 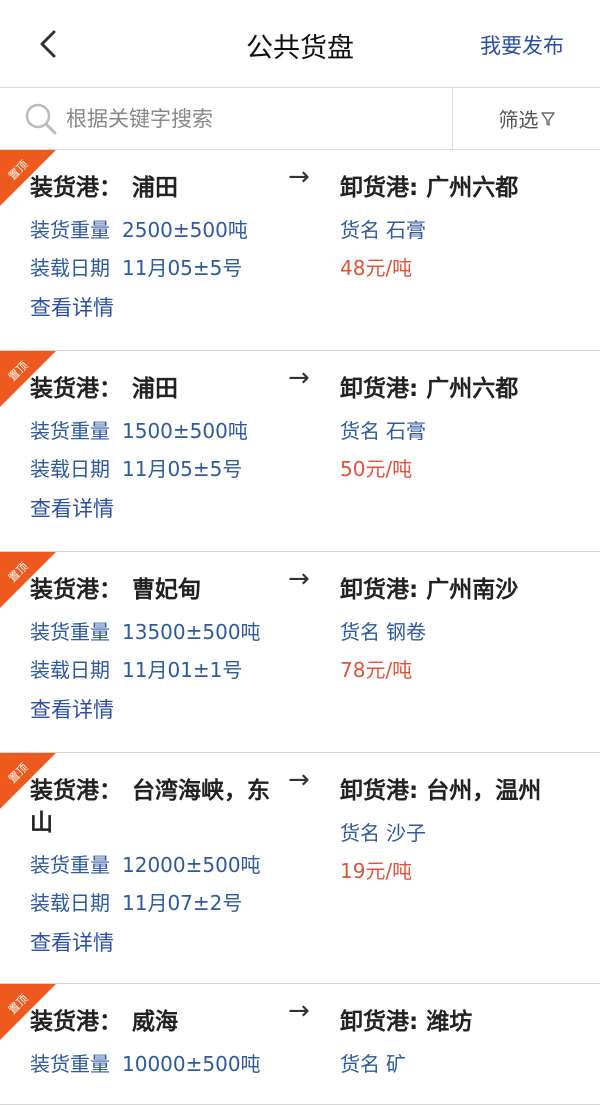 What do you see at coordinates (376, 469) in the screenshot?
I see `price: 50元/吨` at bounding box center [376, 469].